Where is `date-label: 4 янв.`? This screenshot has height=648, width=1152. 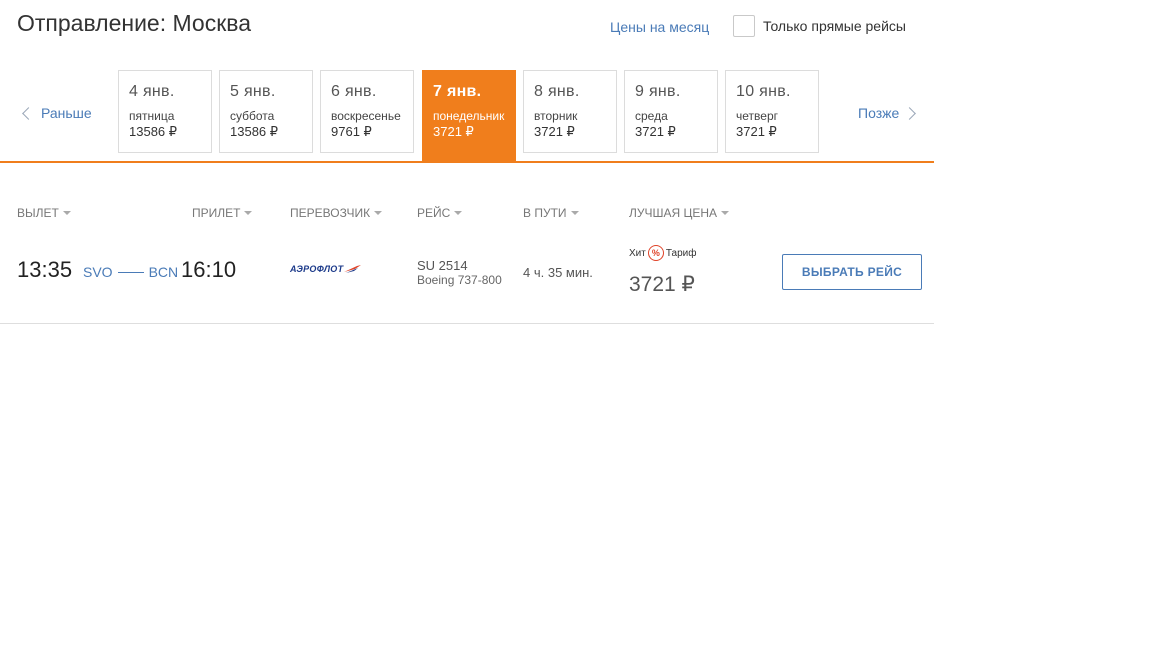 date-label: 4 янв. is located at coordinates (152, 91).